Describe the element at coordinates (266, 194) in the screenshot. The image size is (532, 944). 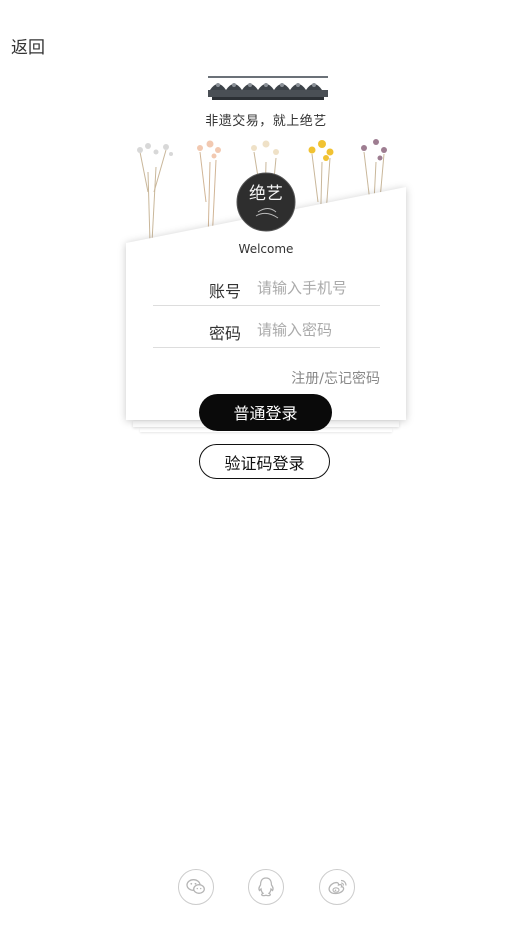
I see `logo-text: 绝艺` at that location.